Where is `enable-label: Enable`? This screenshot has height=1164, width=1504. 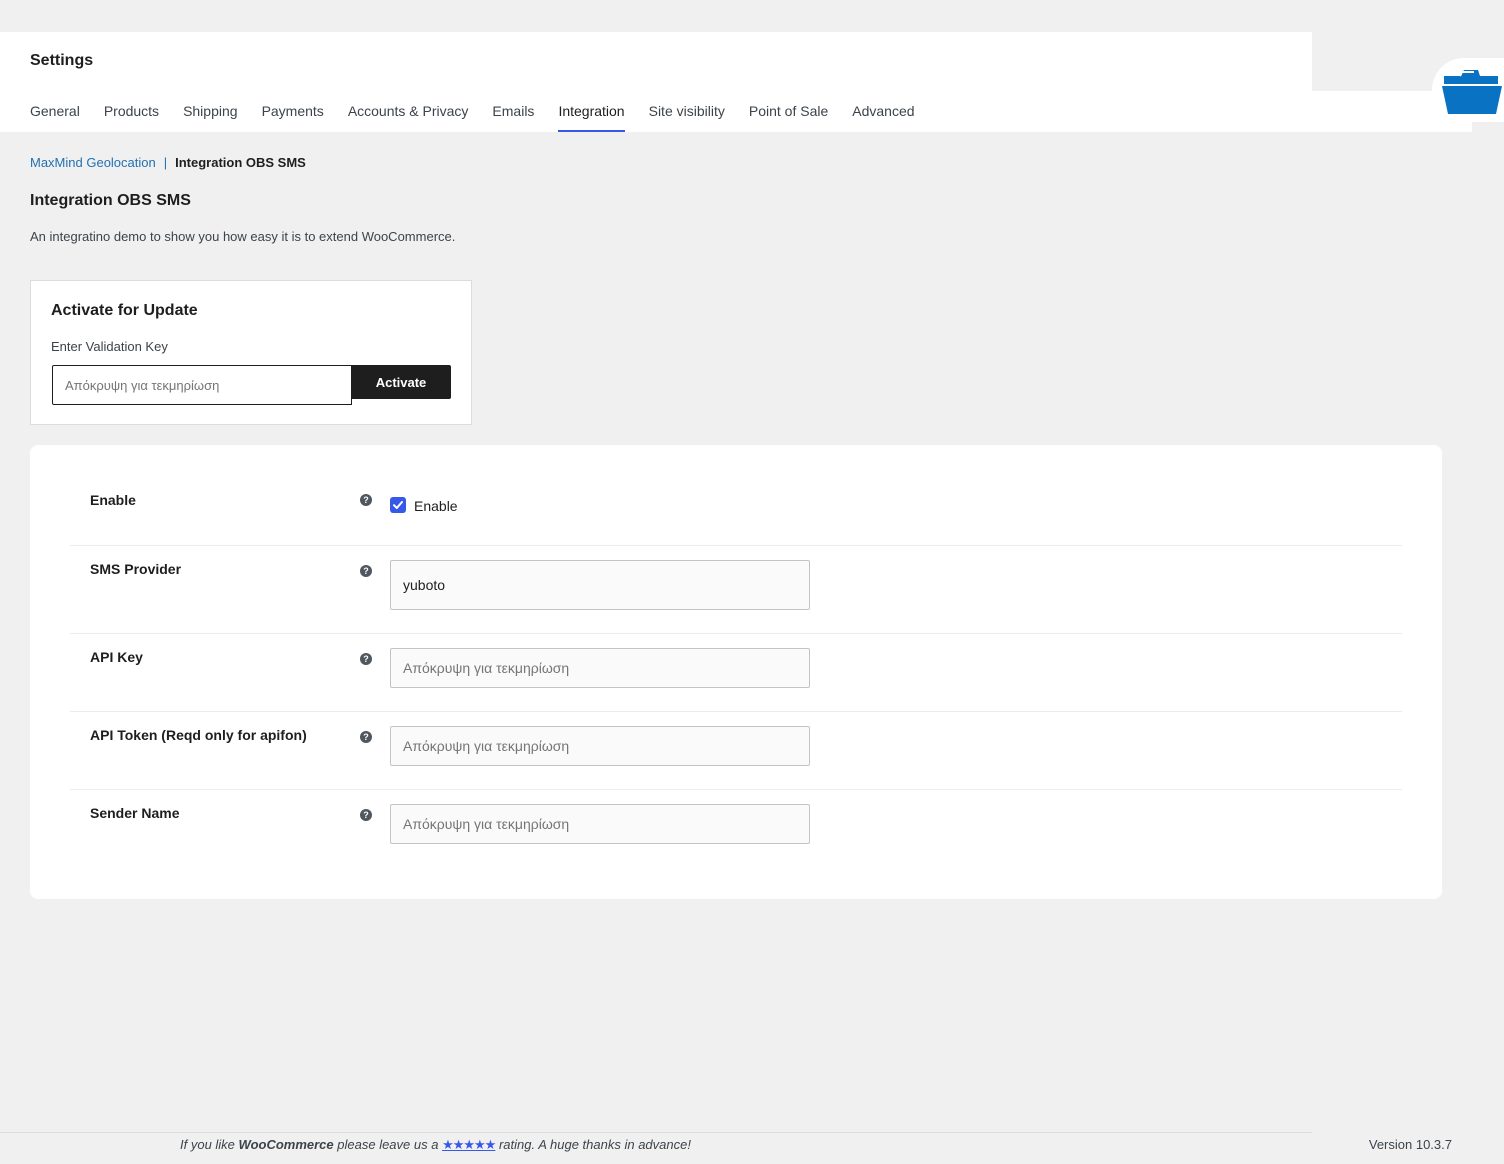 enable-label: Enable is located at coordinates (113, 500).